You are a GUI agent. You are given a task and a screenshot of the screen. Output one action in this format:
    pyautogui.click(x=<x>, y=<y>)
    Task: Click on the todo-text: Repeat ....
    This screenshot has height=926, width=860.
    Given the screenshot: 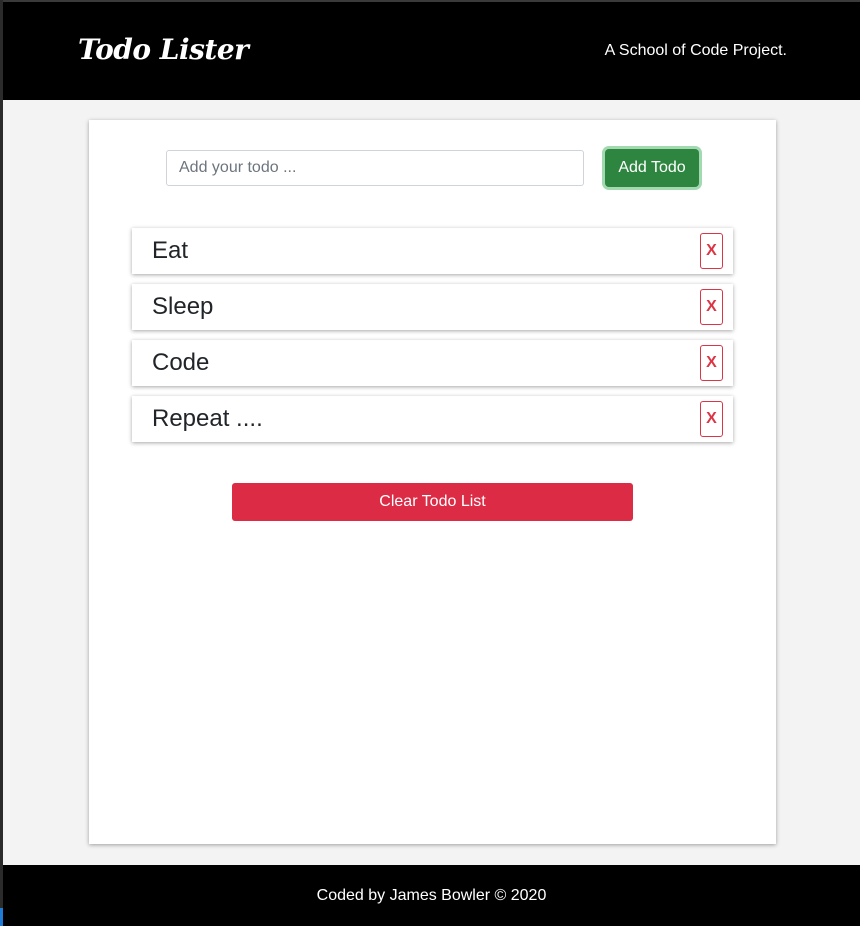 What is the action you would take?
    pyautogui.click(x=207, y=418)
    